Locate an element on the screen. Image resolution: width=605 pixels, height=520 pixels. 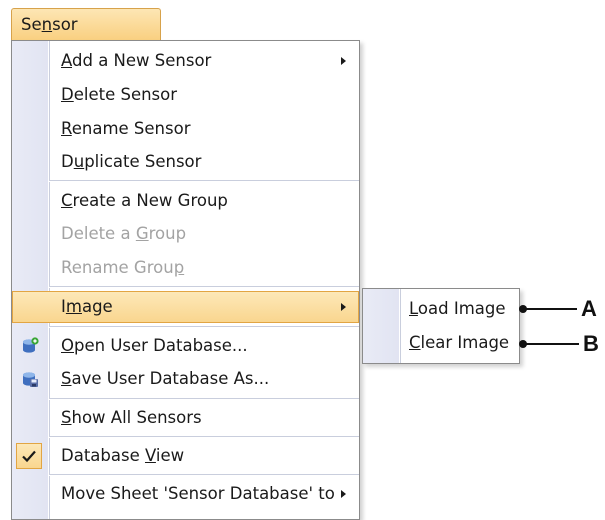
submenu-item-label: Clear Image is located at coordinates (459, 342).